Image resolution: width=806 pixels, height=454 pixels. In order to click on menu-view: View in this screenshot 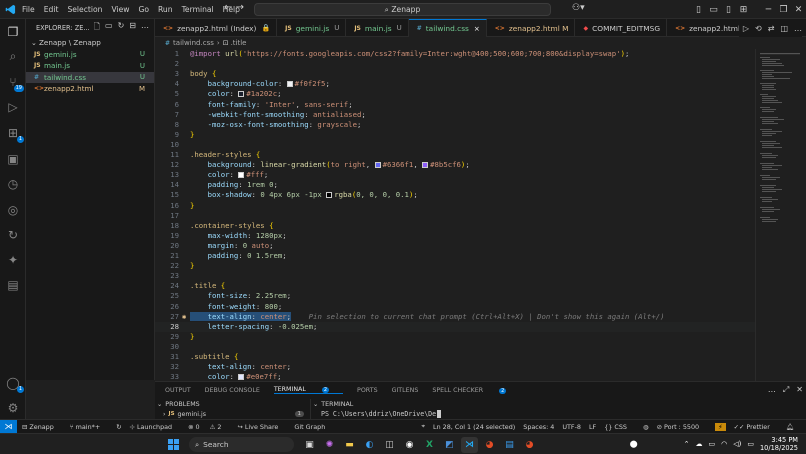, I will do `click(120, 9)`.